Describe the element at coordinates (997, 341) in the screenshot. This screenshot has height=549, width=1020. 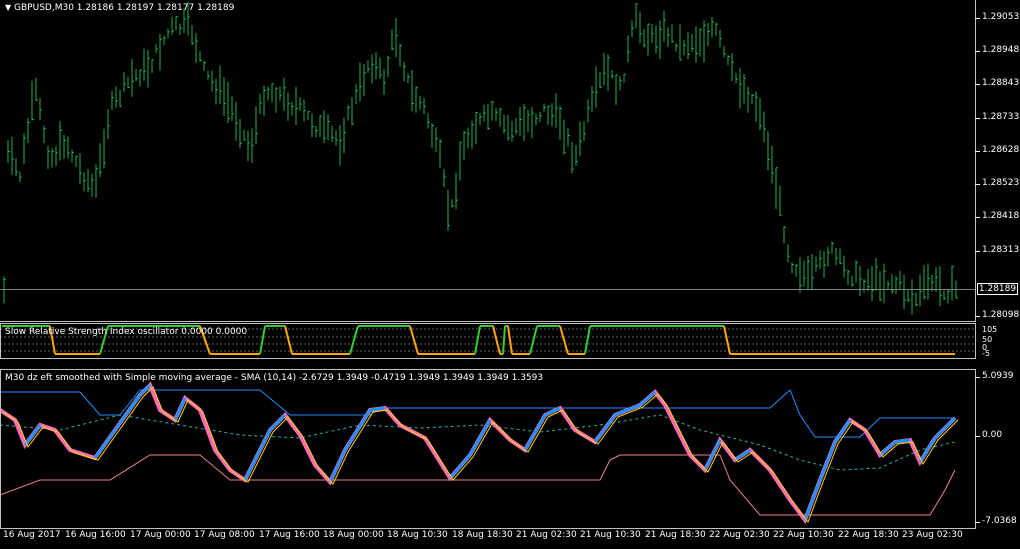
I see `rsi-axis: 105 50 0 -5` at that location.